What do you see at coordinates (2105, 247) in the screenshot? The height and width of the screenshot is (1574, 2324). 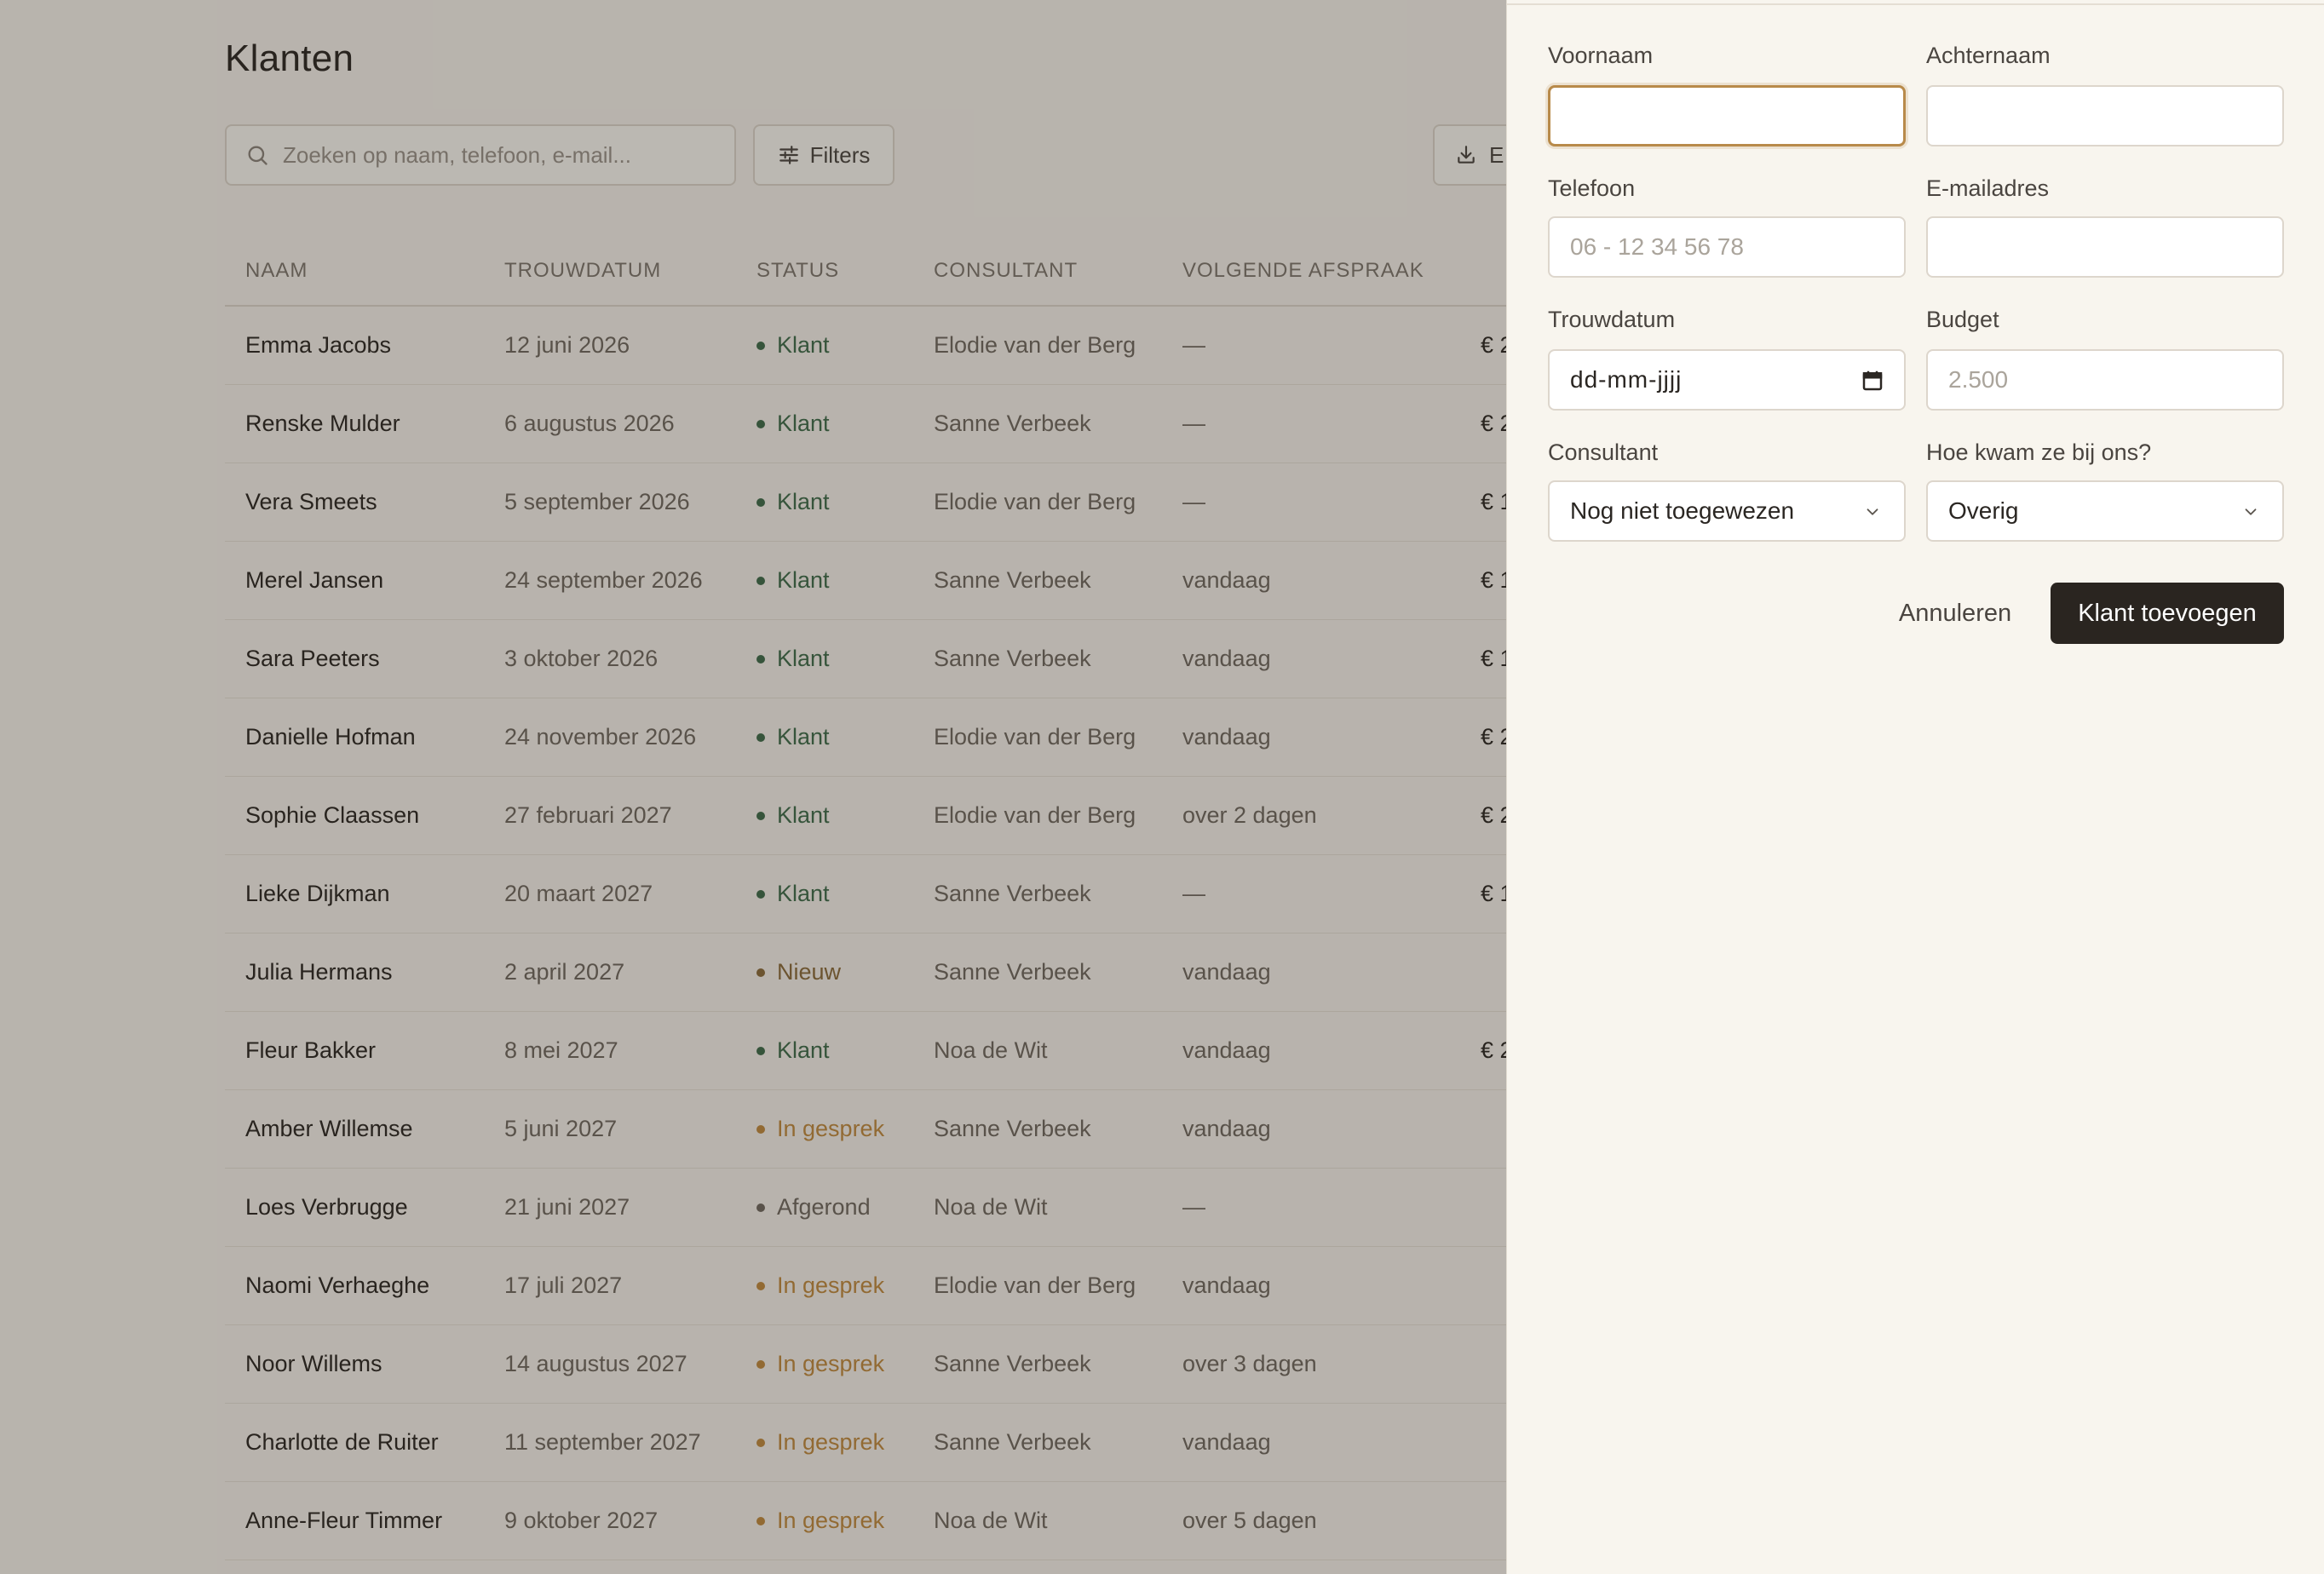 I see `email-field` at bounding box center [2105, 247].